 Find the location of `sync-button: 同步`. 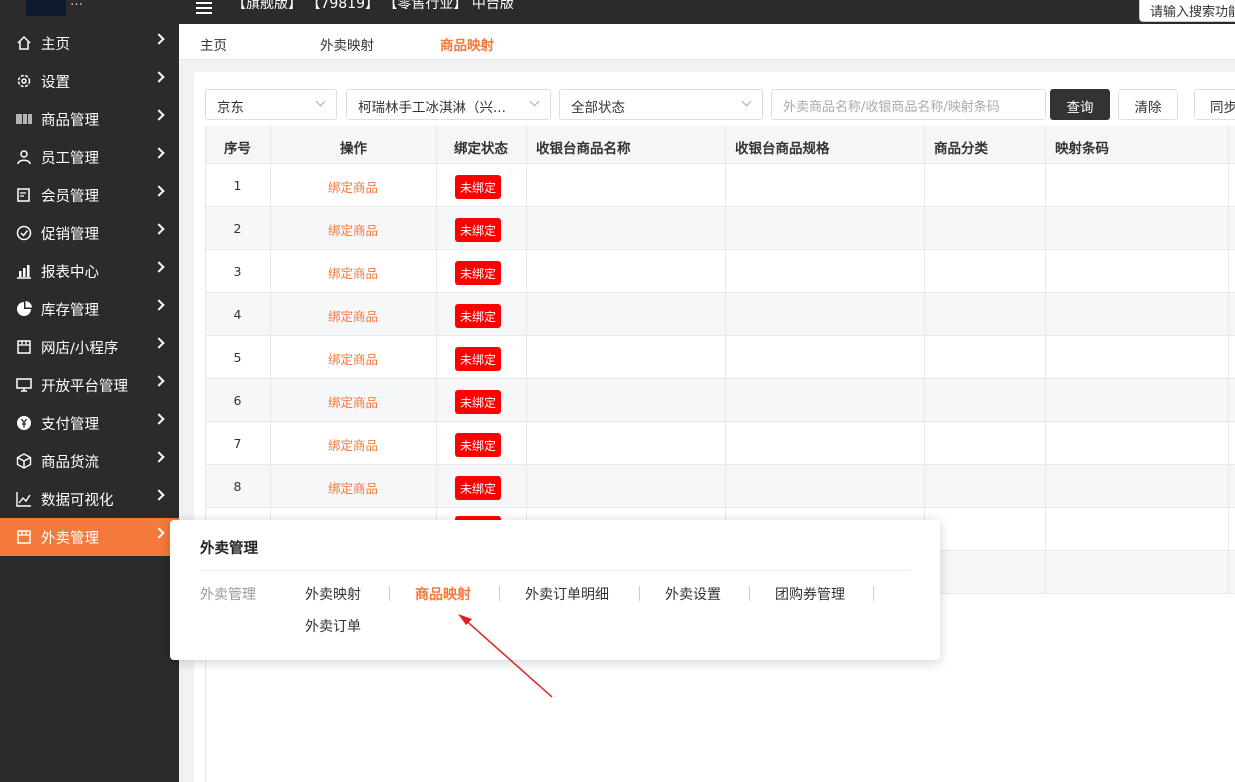

sync-button: 同步 is located at coordinates (1214, 104).